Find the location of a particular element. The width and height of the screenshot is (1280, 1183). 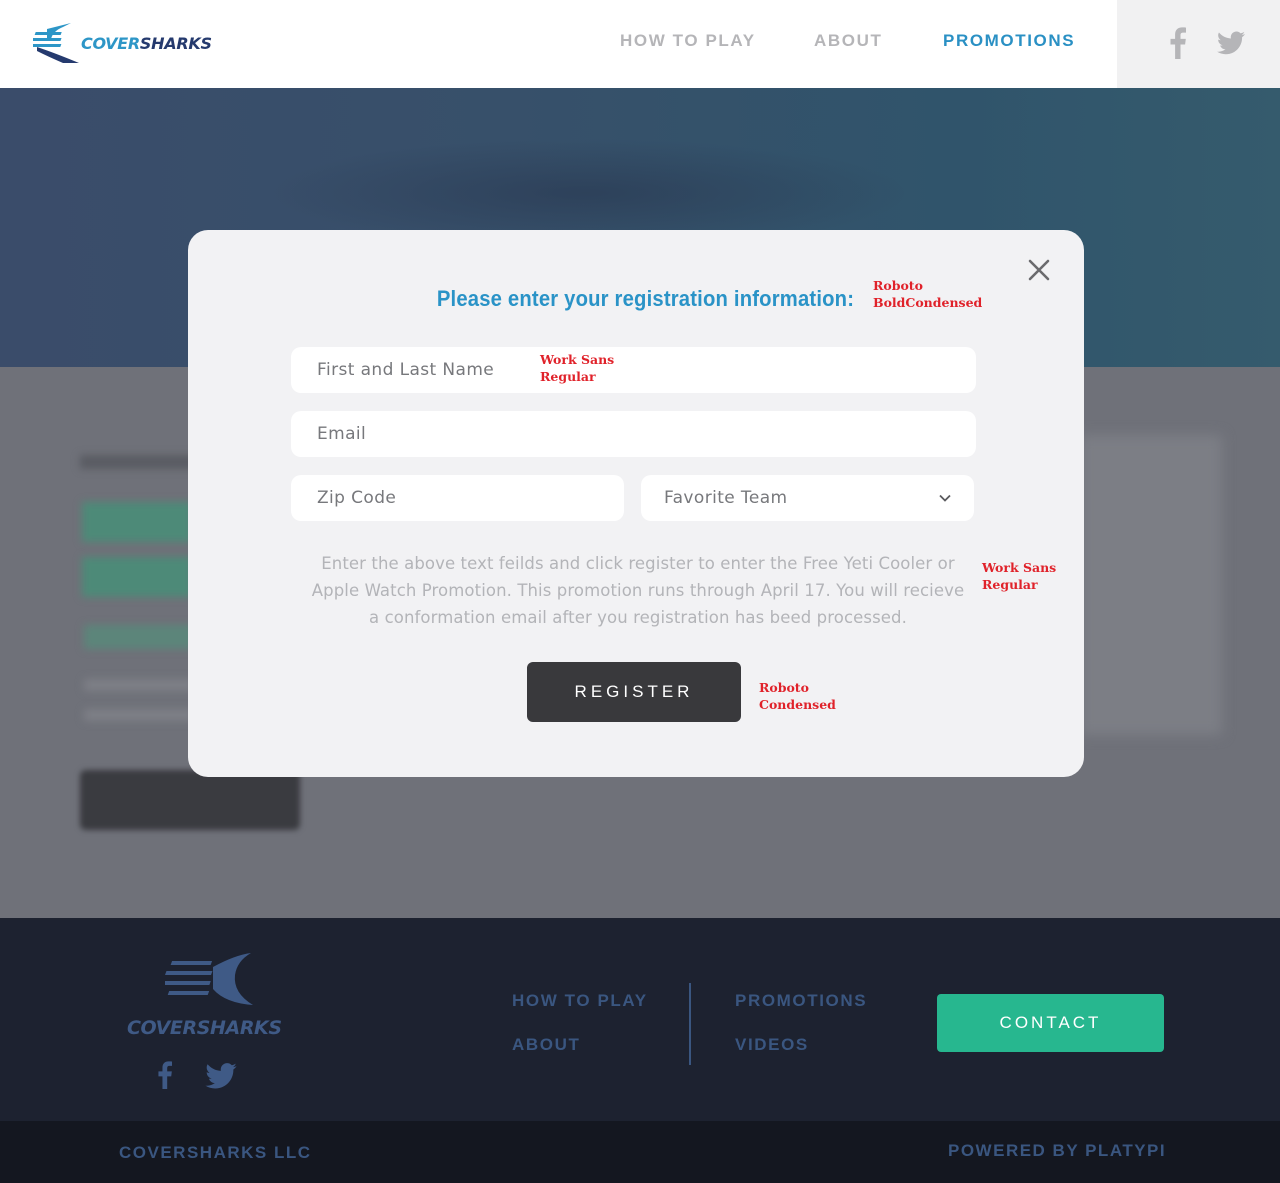

coversharks-logo: COVERSHARKS is located at coordinates (126, 44).